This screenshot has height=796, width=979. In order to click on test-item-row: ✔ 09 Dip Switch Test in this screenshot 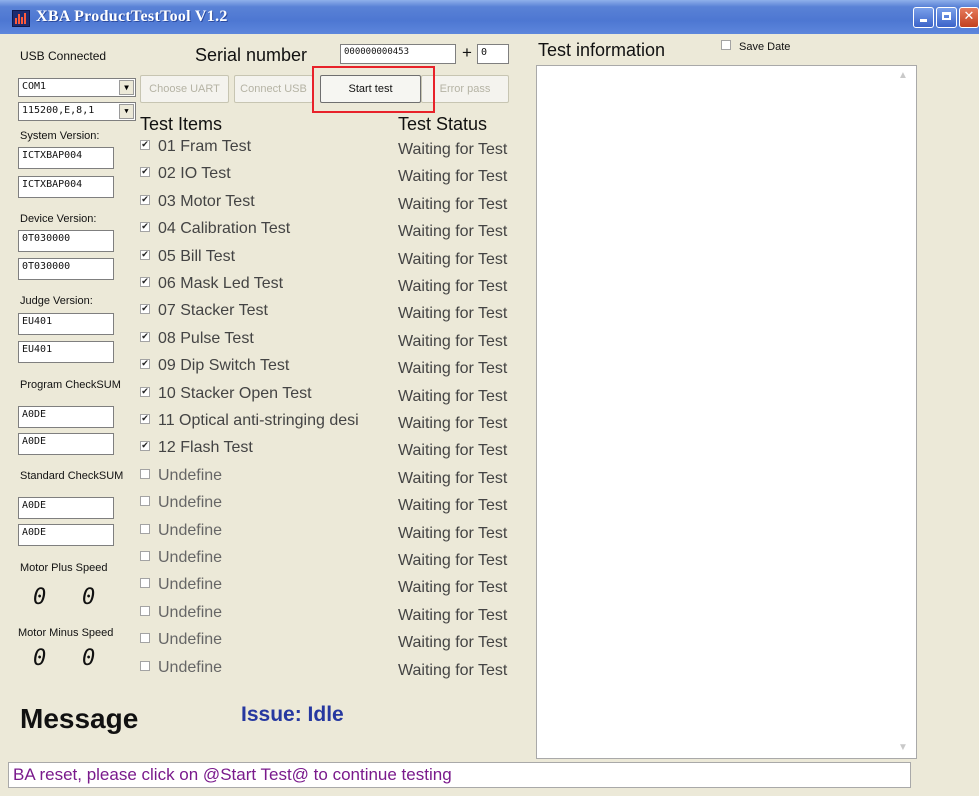, I will do `click(214, 368)`.